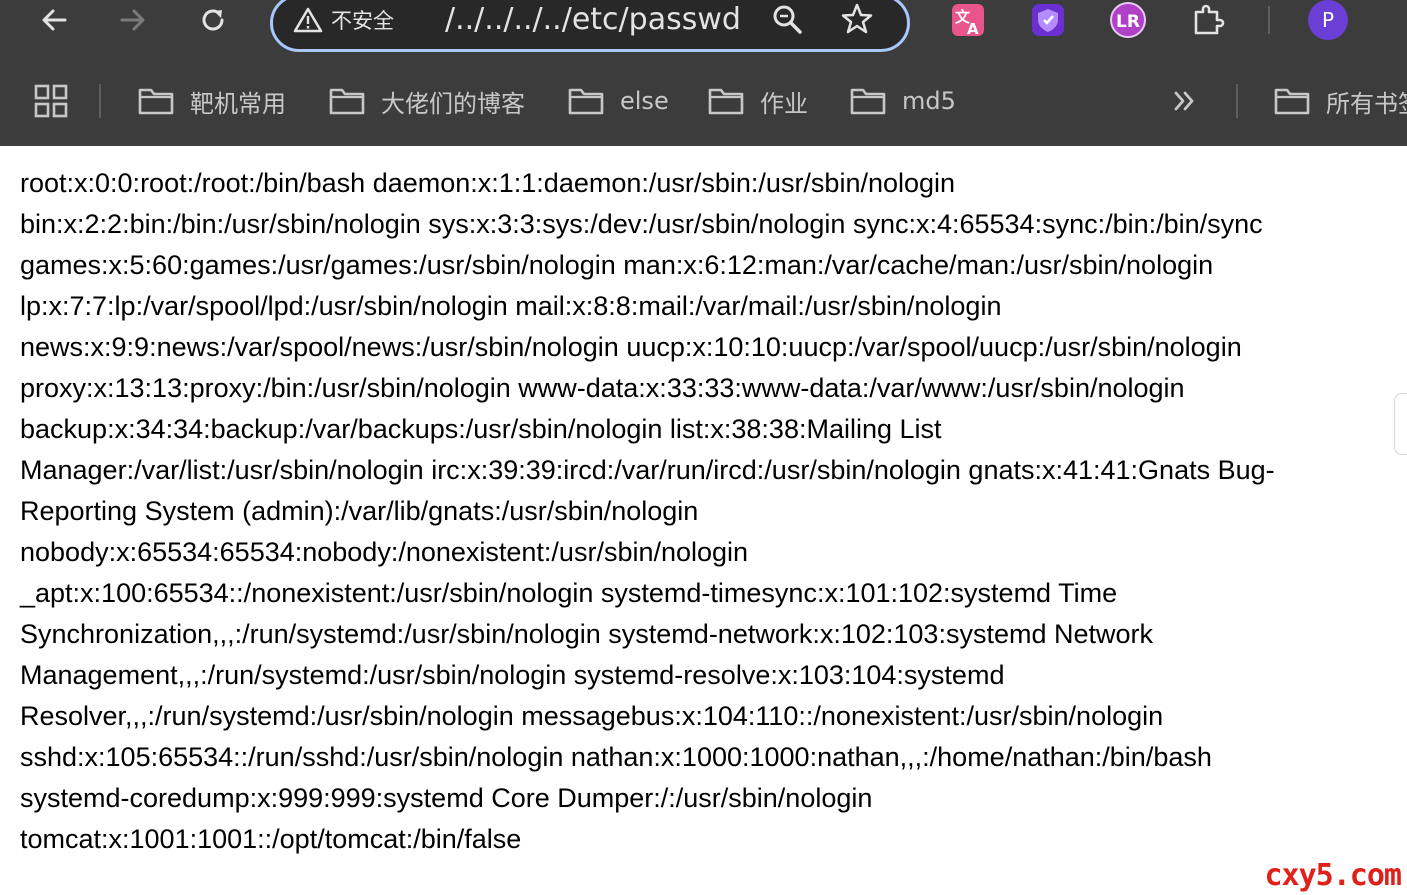  What do you see at coordinates (644, 101) in the screenshot?
I see `bookmark-label: else` at bounding box center [644, 101].